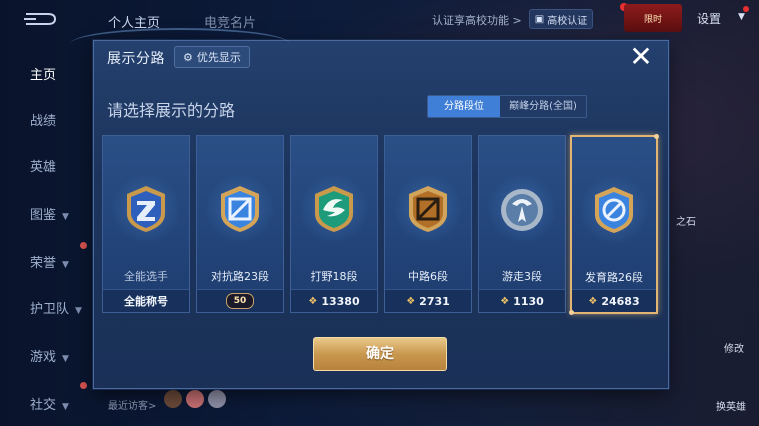 This screenshot has height=426, width=759. What do you see at coordinates (136, 59) in the screenshot?
I see `dialog-title: 展示分路` at bounding box center [136, 59].